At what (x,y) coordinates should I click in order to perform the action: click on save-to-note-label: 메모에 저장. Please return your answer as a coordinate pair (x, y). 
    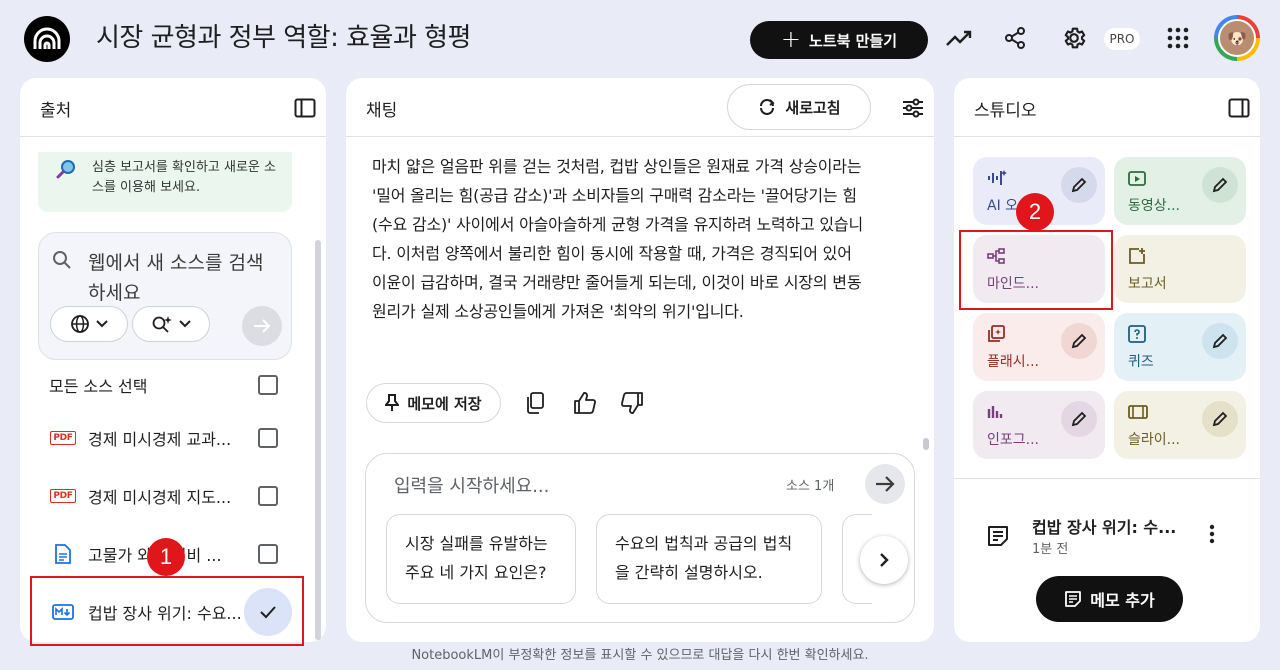
    Looking at the image, I should click on (444, 403).